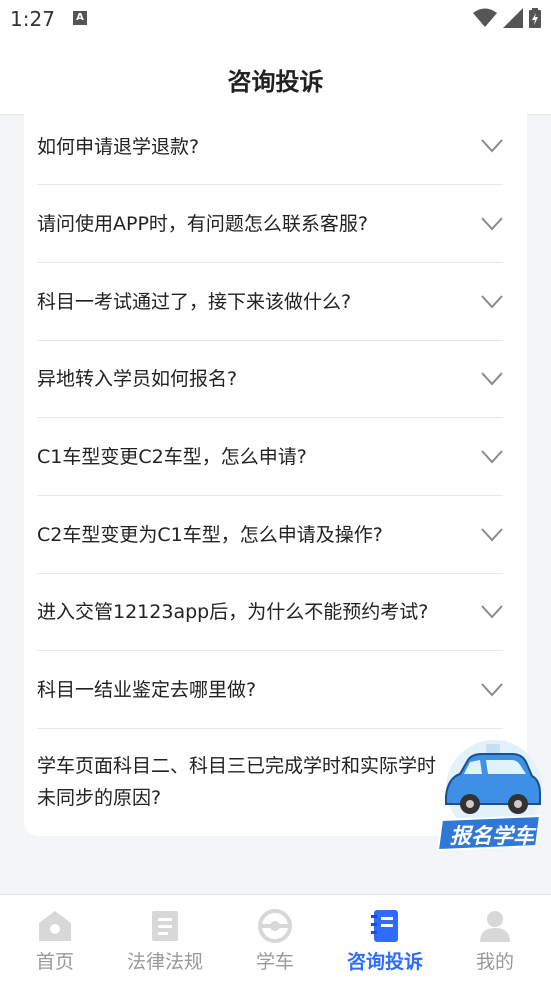  I want to click on faq-question: 学车页面科目二、科目三已完成学时和实际学时未同步的原因?, so click(237, 782).